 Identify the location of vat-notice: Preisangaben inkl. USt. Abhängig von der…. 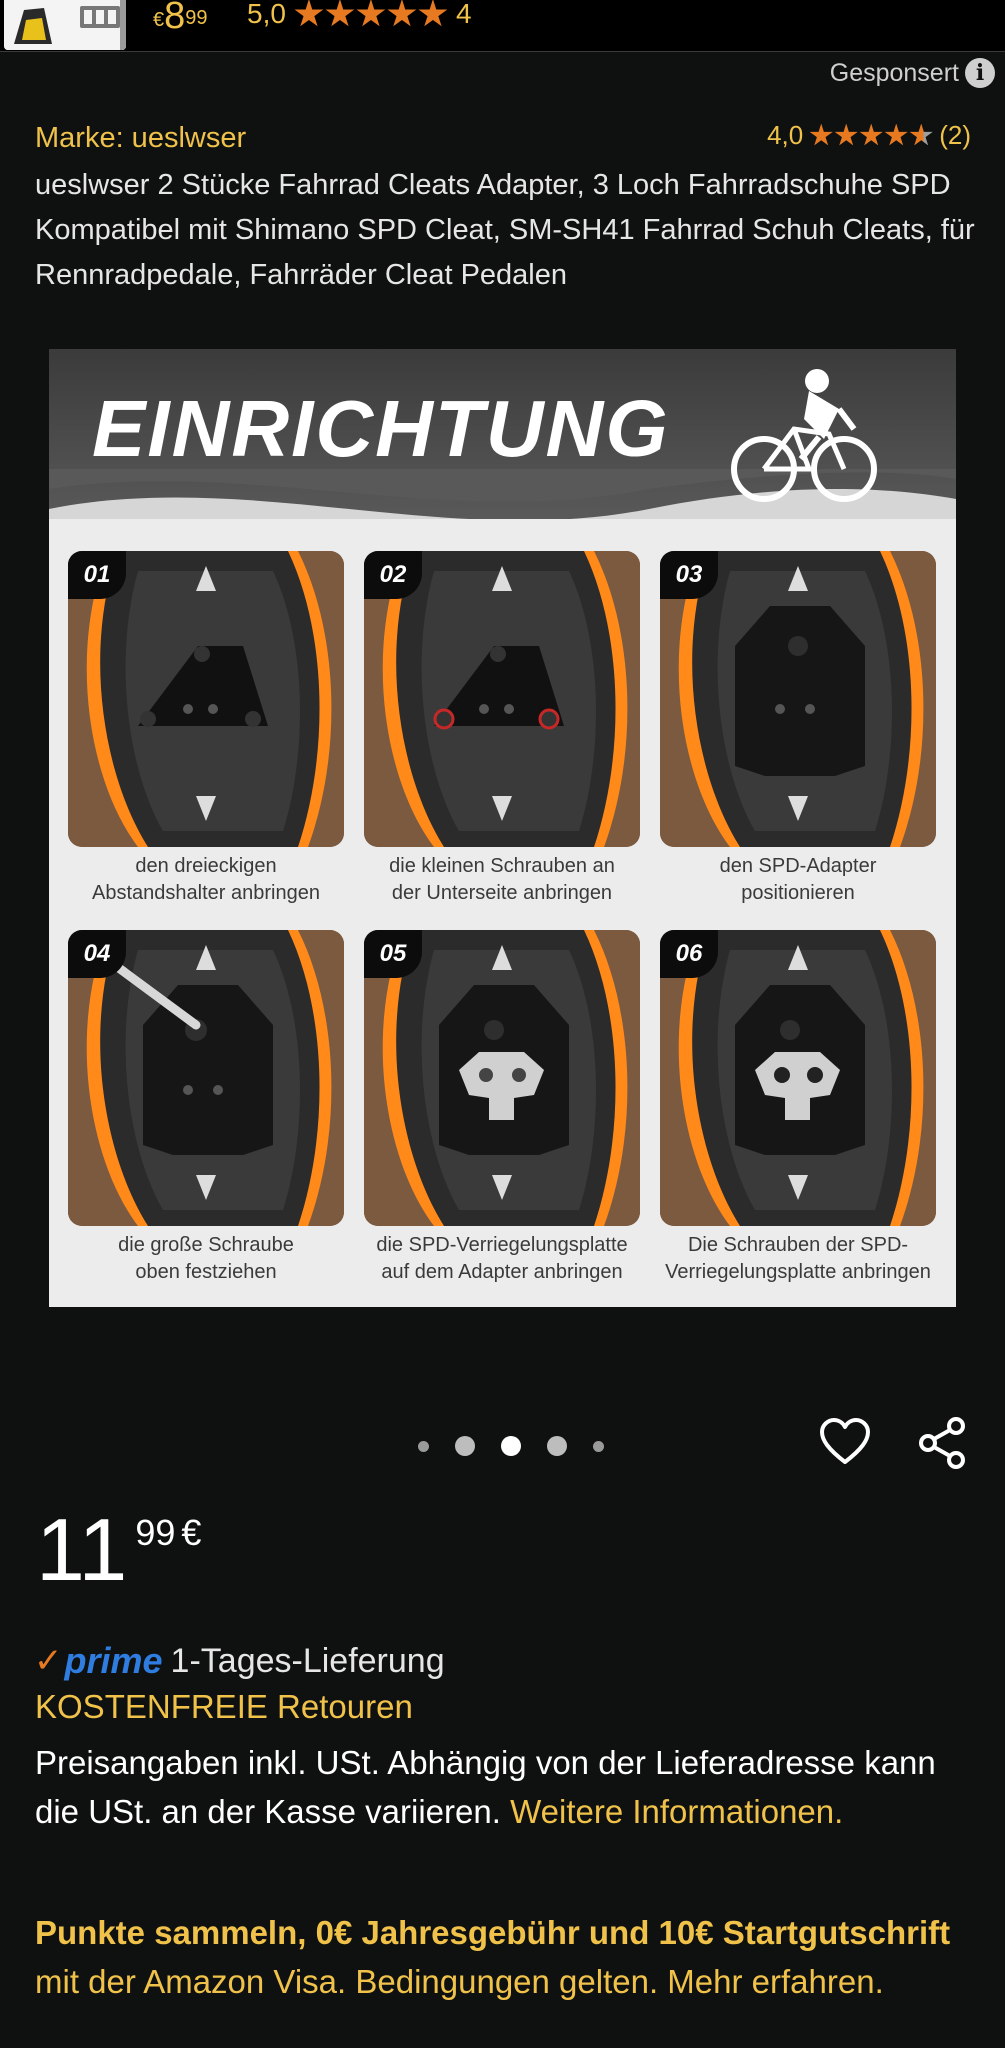
(510, 1787).